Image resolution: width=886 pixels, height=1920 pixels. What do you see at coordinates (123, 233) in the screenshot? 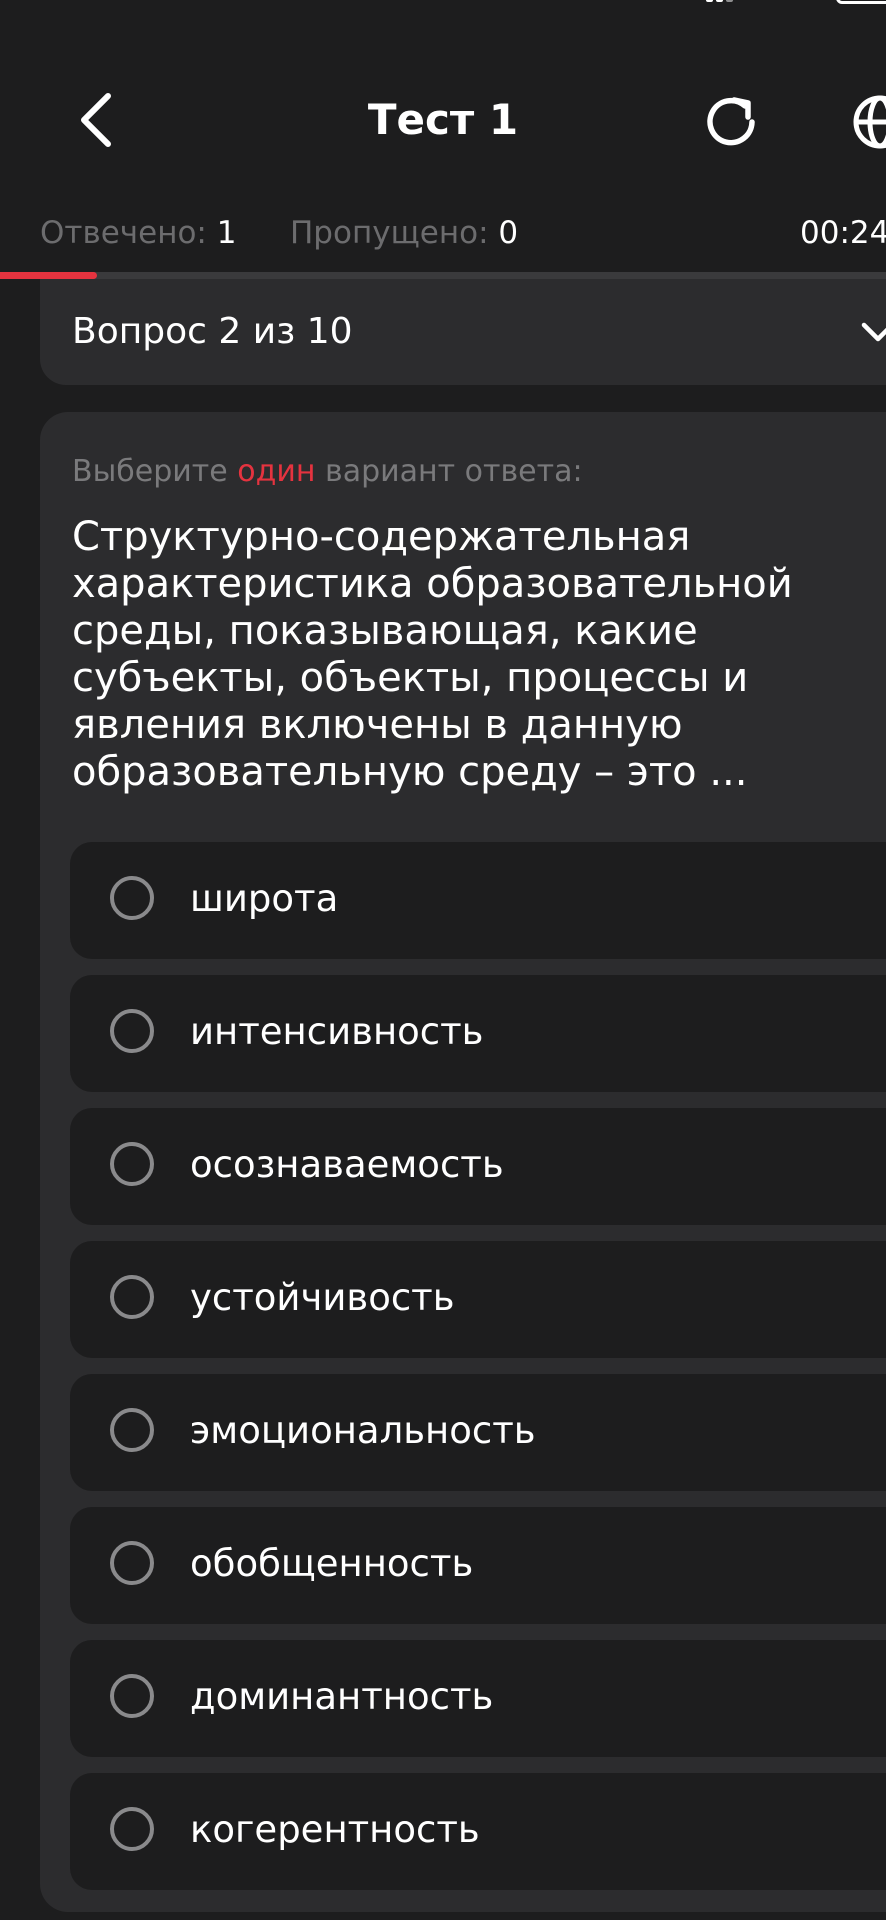
I see `answered-label: Отвечено:` at bounding box center [123, 233].